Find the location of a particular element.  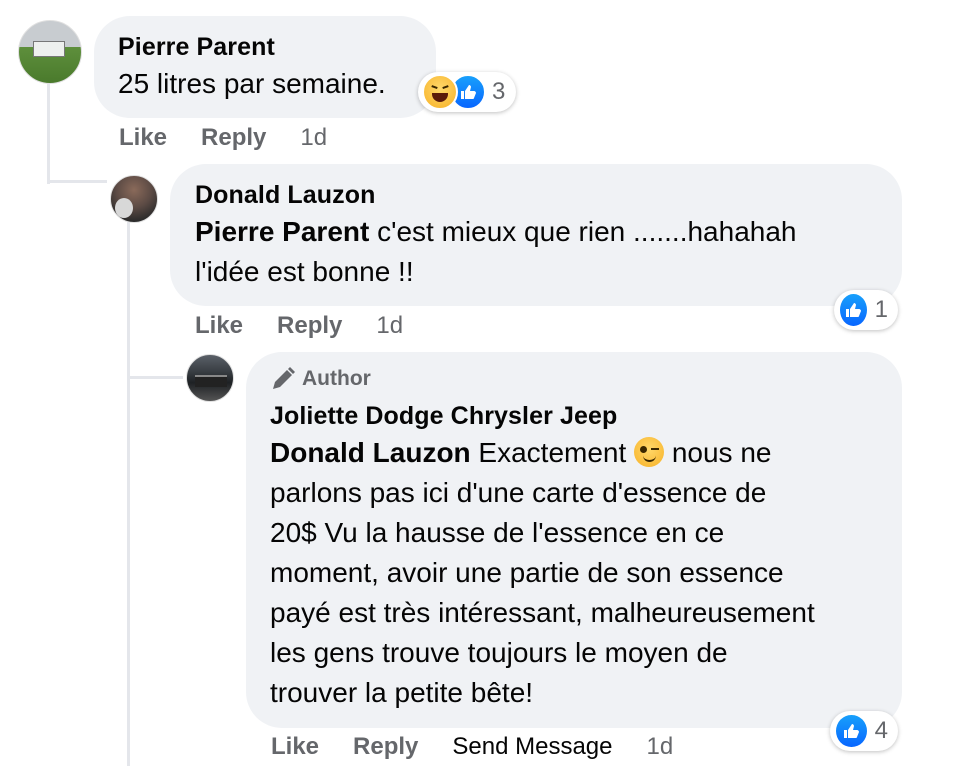

comment-actions: Like Reply Send Message 1d is located at coordinates (489, 747).